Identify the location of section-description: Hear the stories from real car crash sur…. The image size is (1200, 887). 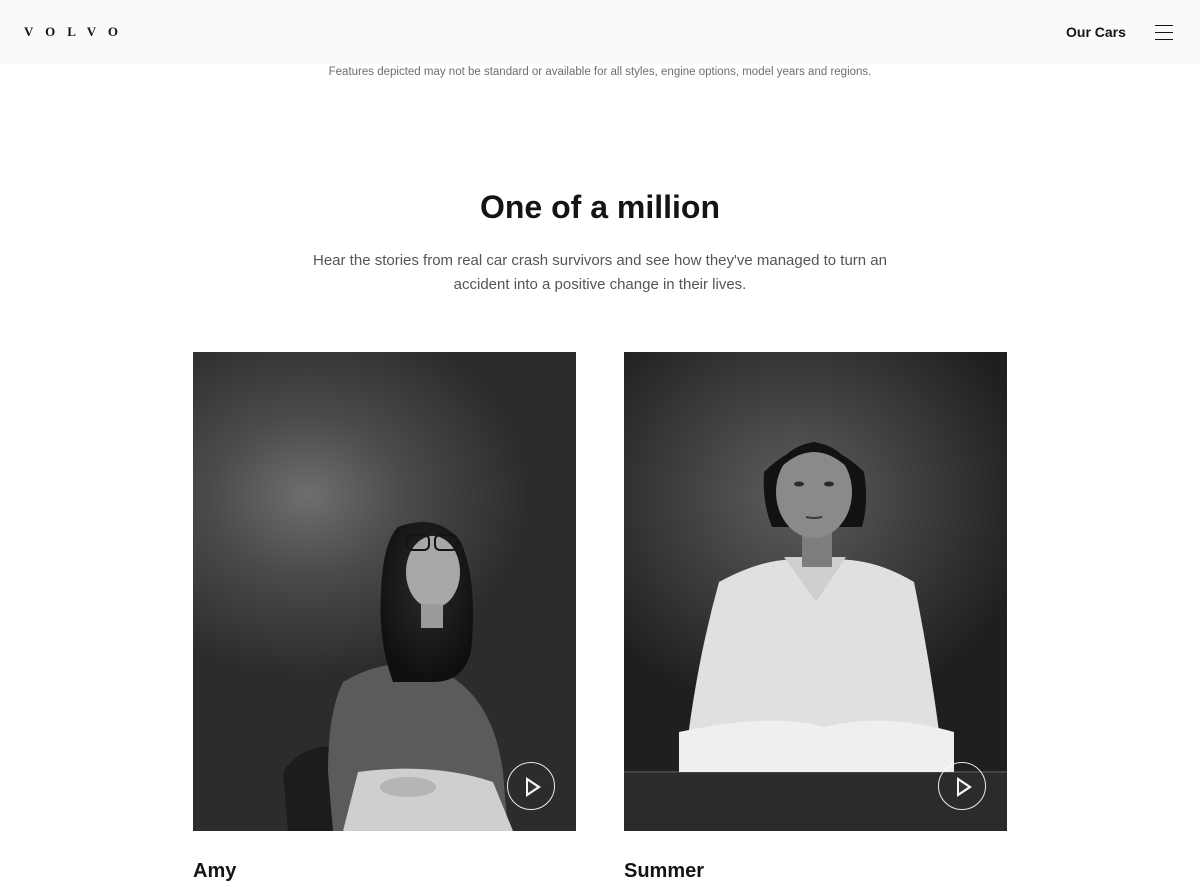
(600, 272).